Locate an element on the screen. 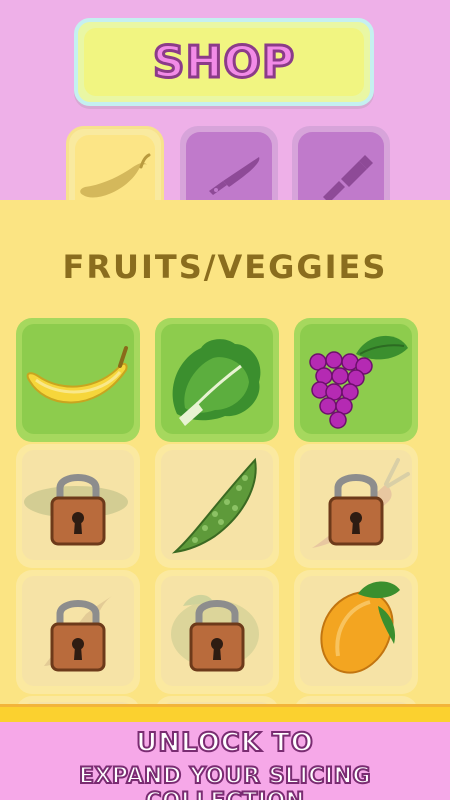 This screenshot has height=800, width=450. panel-bottom-bar is located at coordinates (225, 713).